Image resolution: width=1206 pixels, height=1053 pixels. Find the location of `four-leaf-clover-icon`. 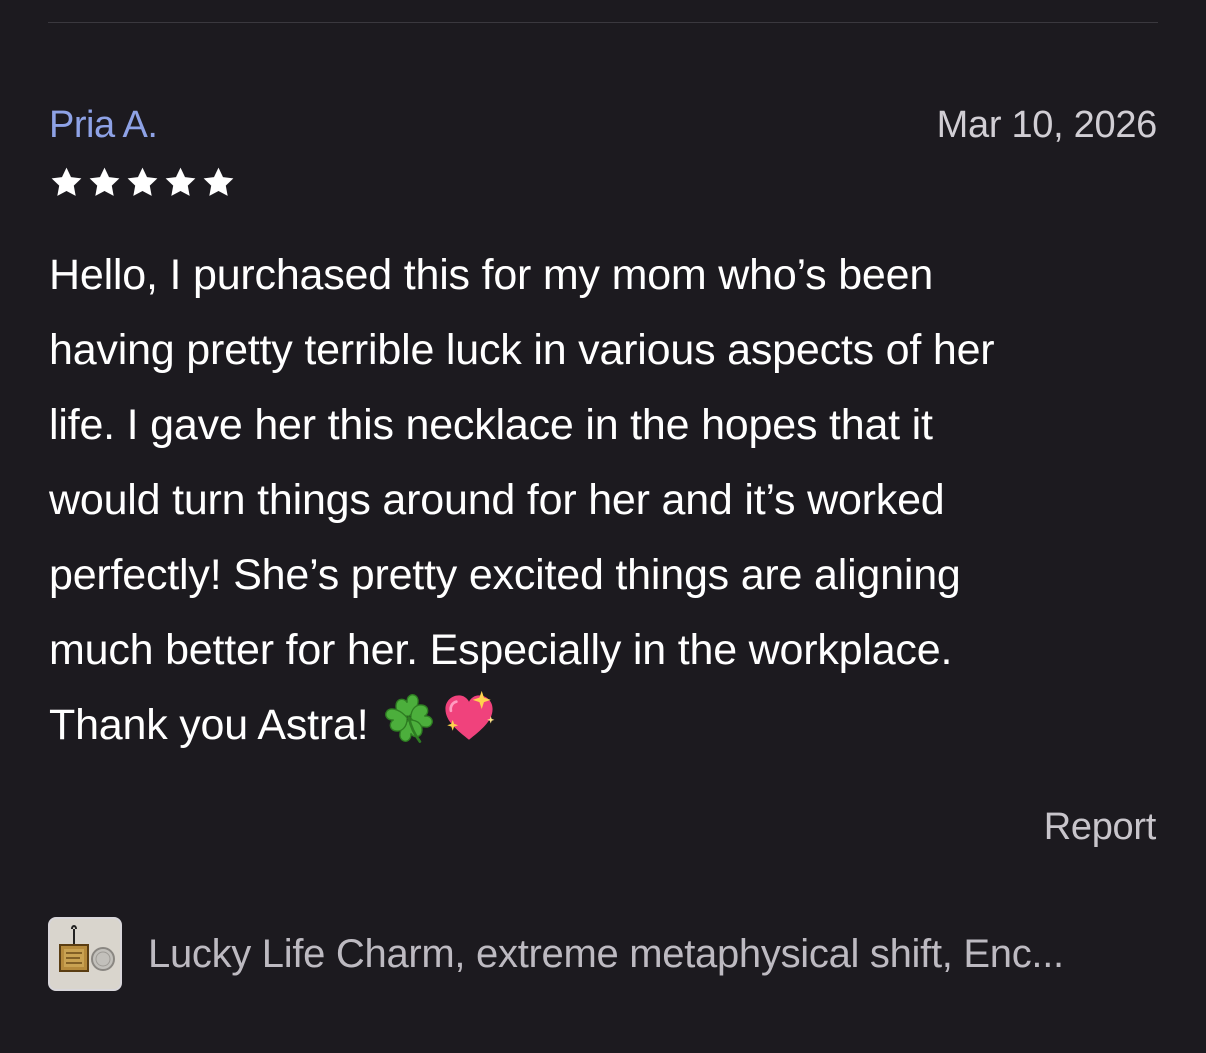

four-leaf-clover-icon is located at coordinates (409, 718).